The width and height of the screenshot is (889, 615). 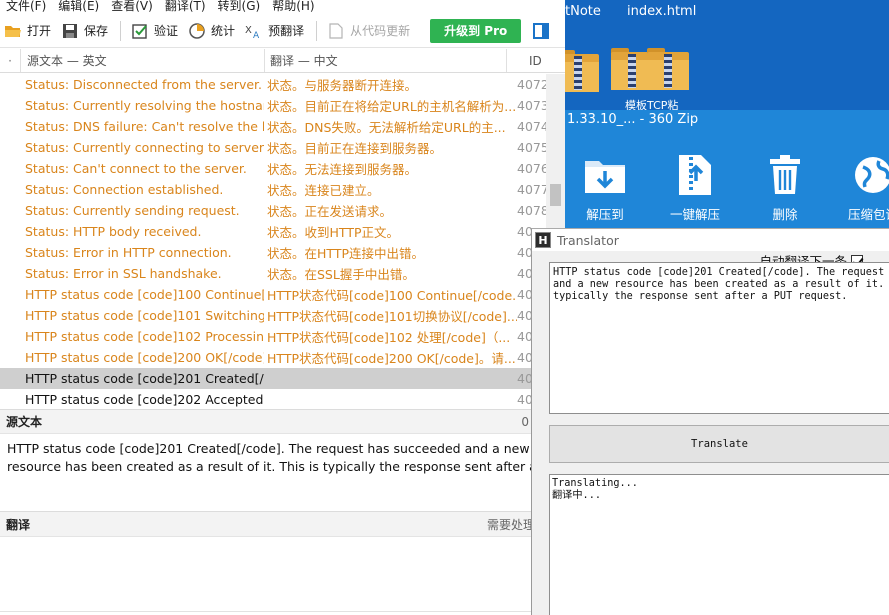 What do you see at coordinates (652, 104) in the screenshot?
I see `desktop-label: 模板TCP粘` at bounding box center [652, 104].